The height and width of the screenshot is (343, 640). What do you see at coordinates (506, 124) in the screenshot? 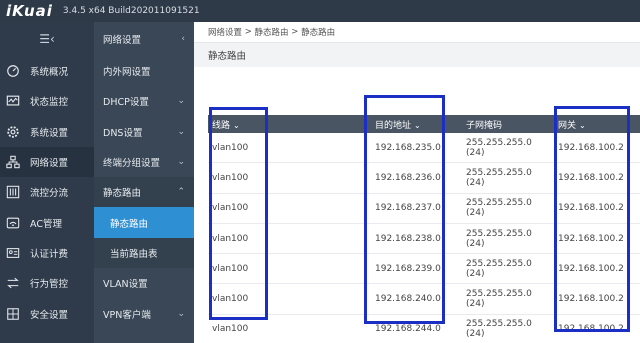
I see `header-netmask: 子网掩码` at bounding box center [506, 124].